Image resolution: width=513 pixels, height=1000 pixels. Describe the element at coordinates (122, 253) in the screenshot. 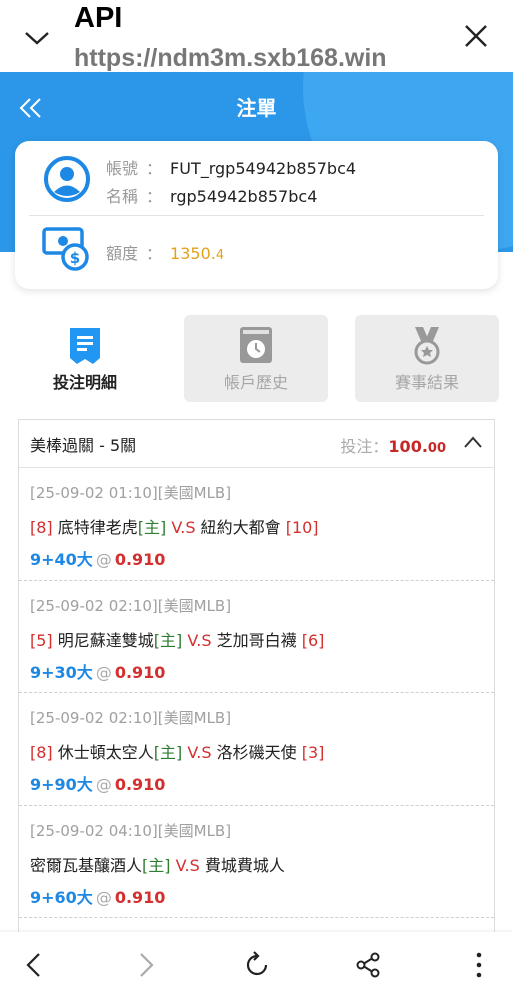

I see `credit-label: 額度` at that location.